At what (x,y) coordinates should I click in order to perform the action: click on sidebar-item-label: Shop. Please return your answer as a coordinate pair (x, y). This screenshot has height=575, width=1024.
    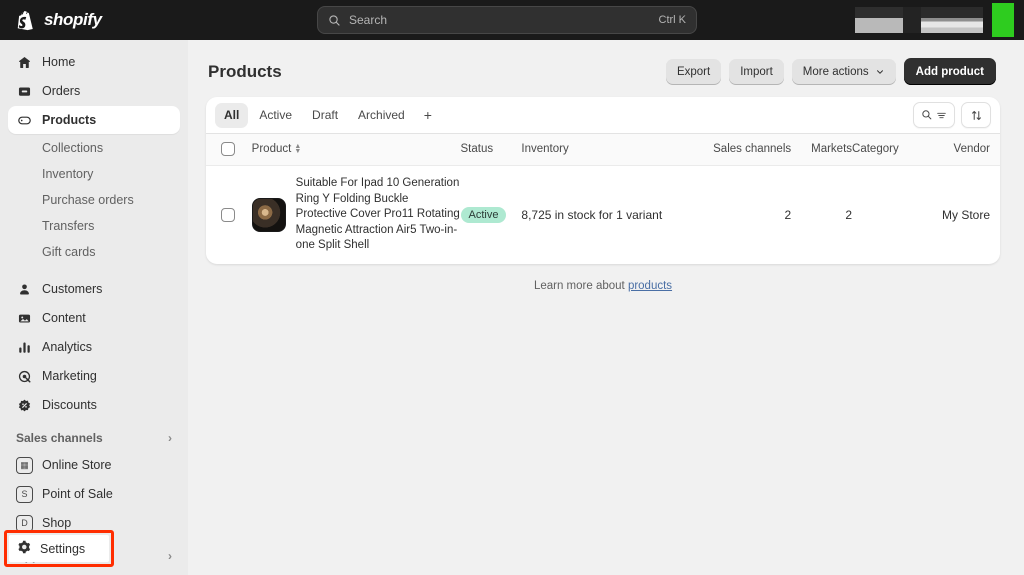
    Looking at the image, I should click on (57, 523).